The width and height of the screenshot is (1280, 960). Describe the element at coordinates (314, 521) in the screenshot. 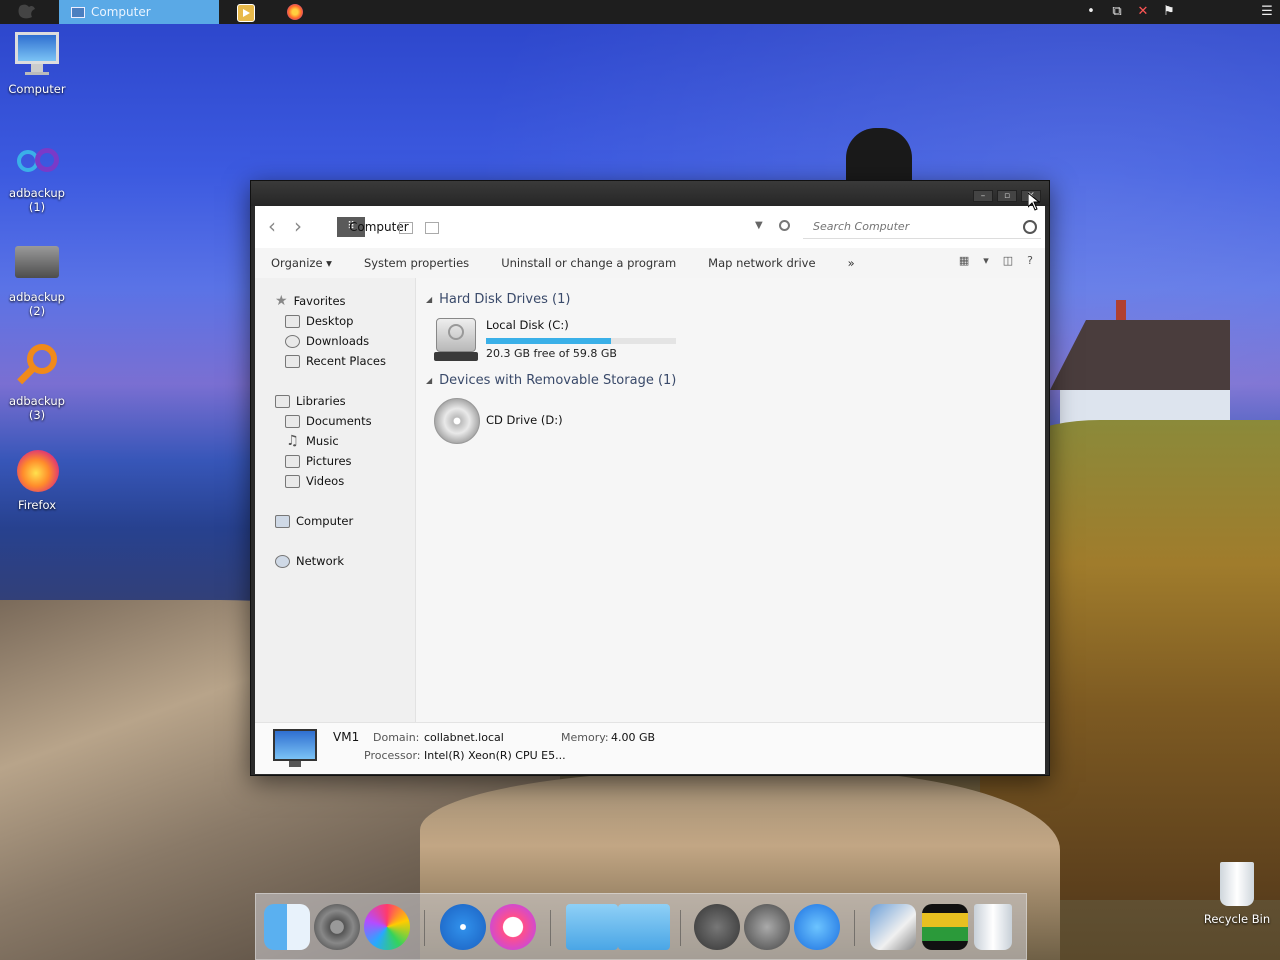

I see `sidebar-item-computer: Computer` at that location.